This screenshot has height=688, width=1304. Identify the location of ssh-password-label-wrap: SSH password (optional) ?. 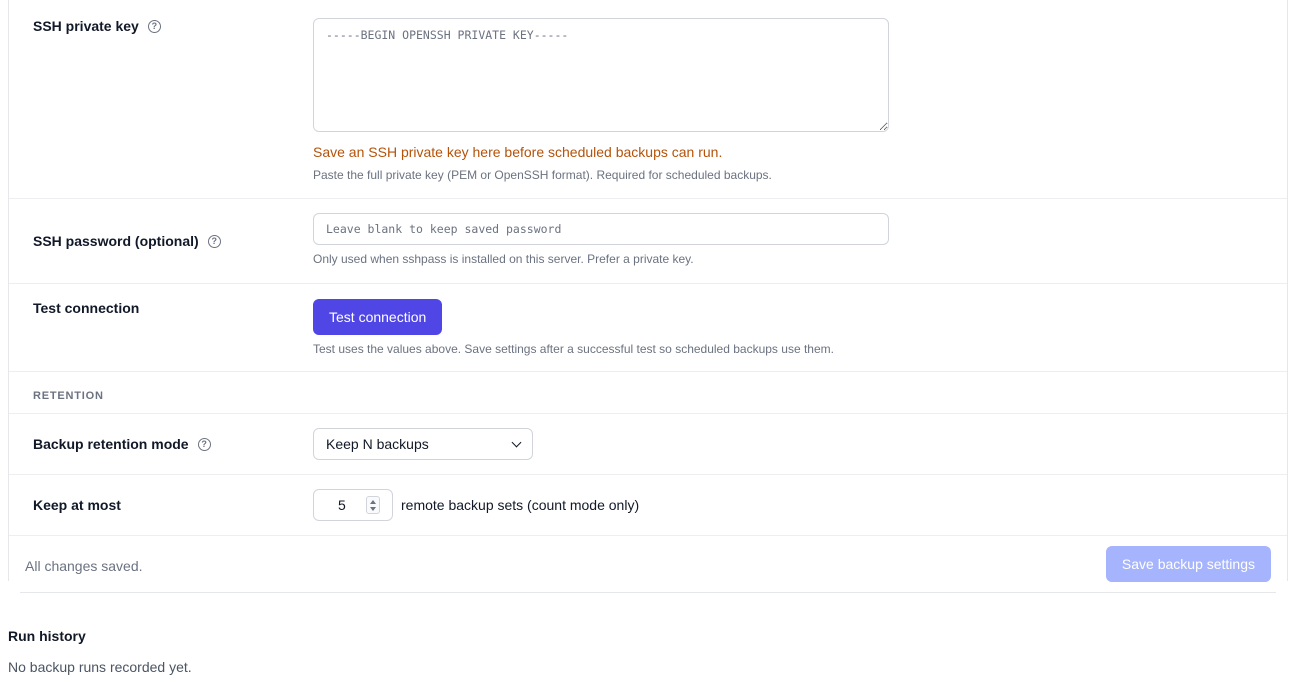
(127, 241).